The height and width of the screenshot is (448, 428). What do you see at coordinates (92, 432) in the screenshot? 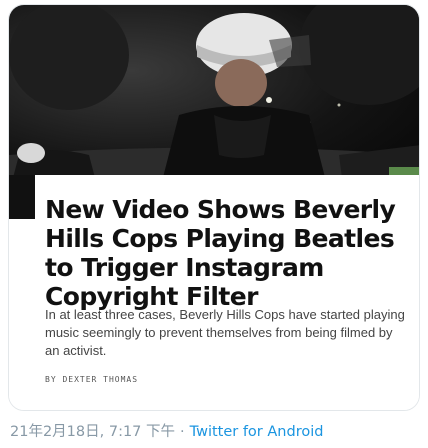
I see `tweet-timestamp: 21年2月18日, 7:17 下午` at bounding box center [92, 432].